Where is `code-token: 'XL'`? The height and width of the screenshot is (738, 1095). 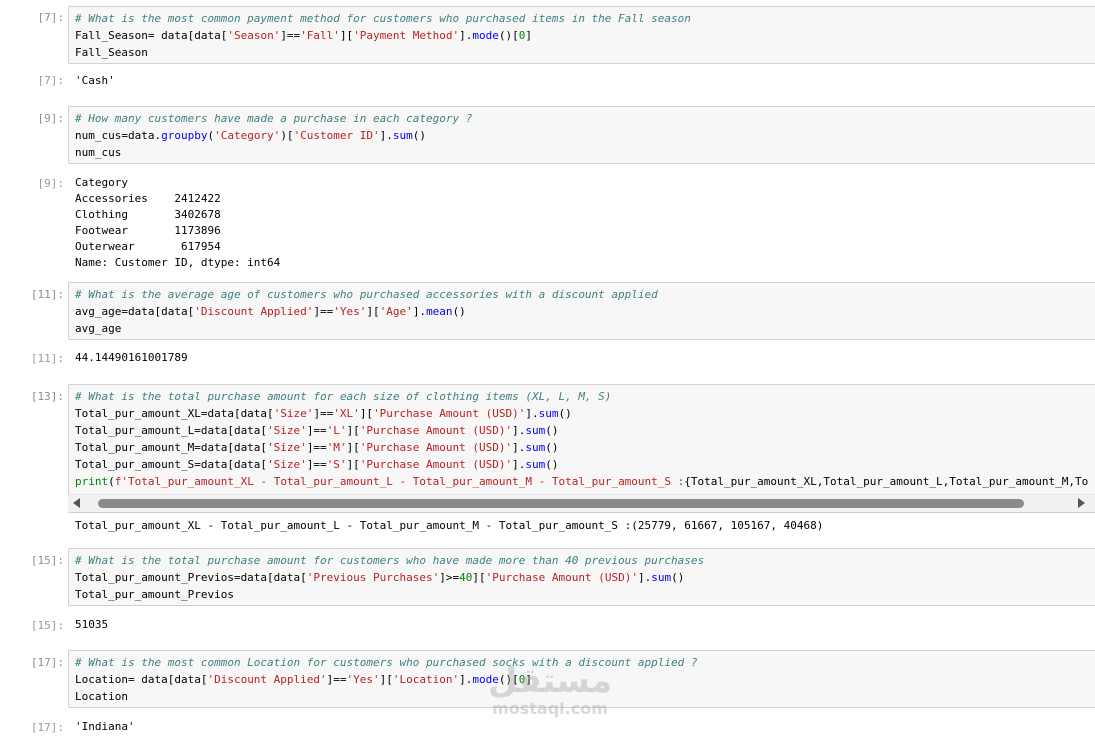
code-token: 'XL' is located at coordinates (346, 413).